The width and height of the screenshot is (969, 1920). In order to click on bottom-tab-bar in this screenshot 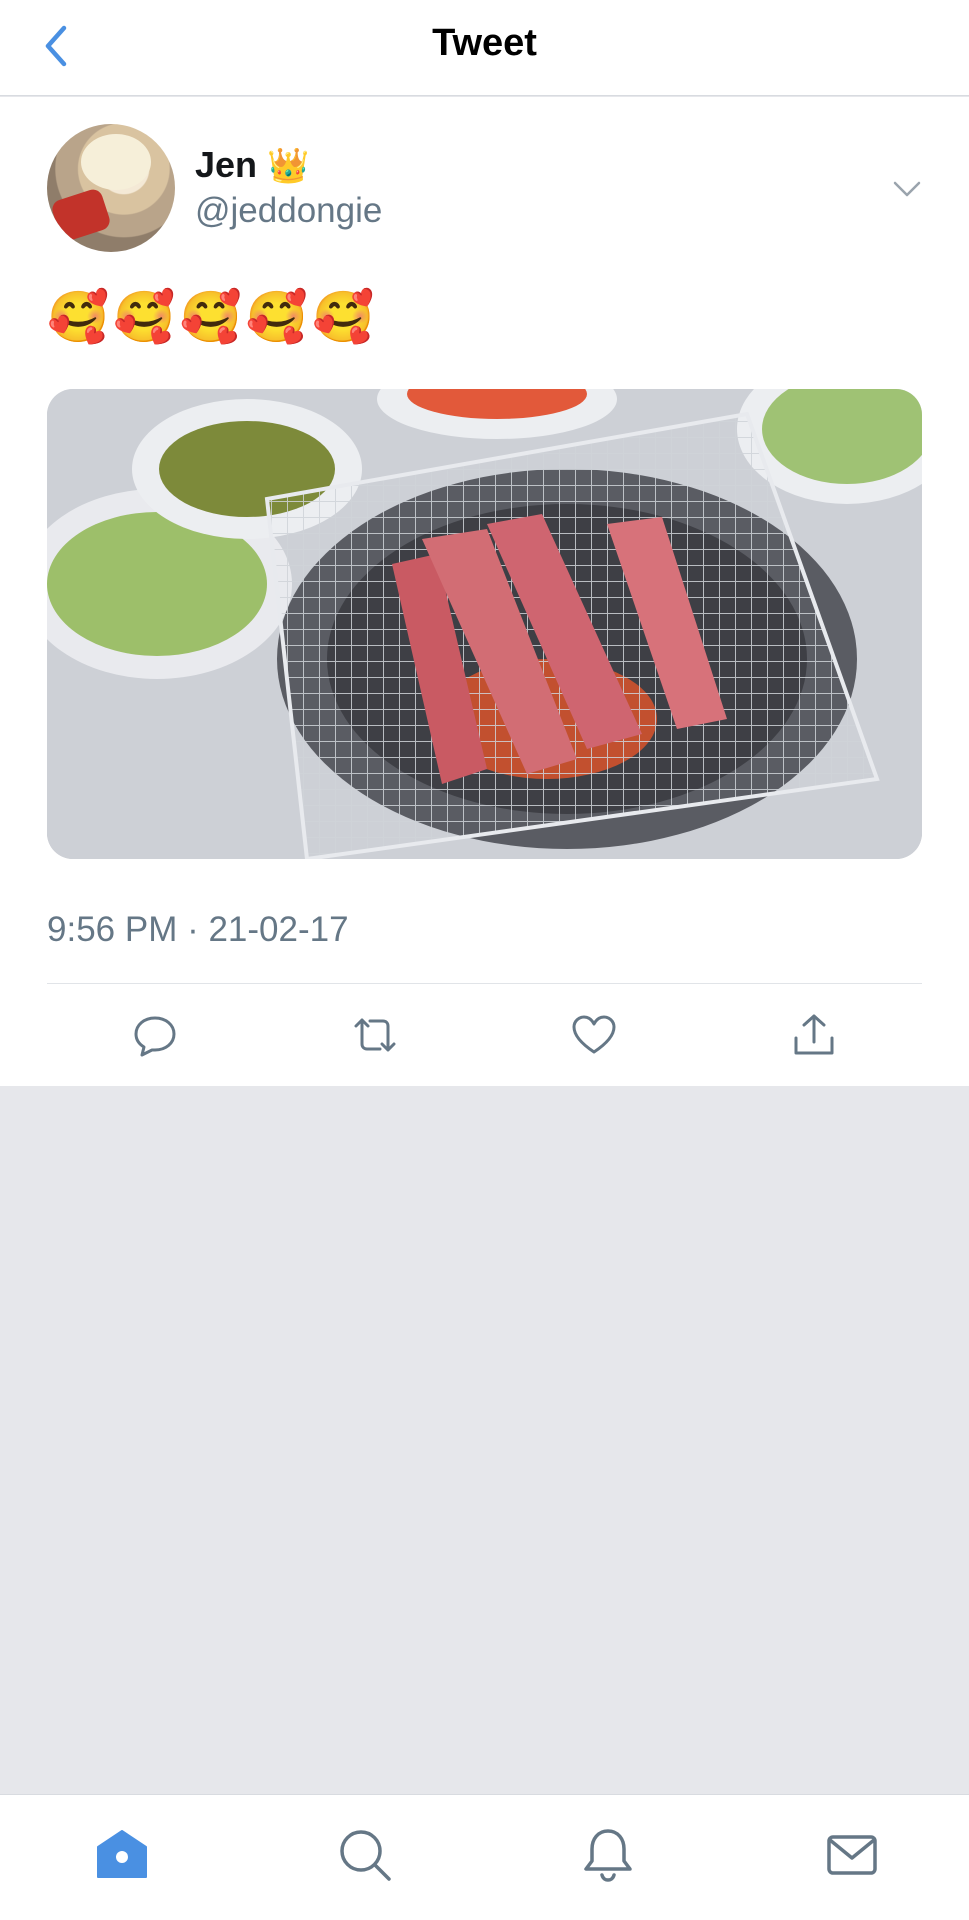, I will do `click(484, 1857)`.